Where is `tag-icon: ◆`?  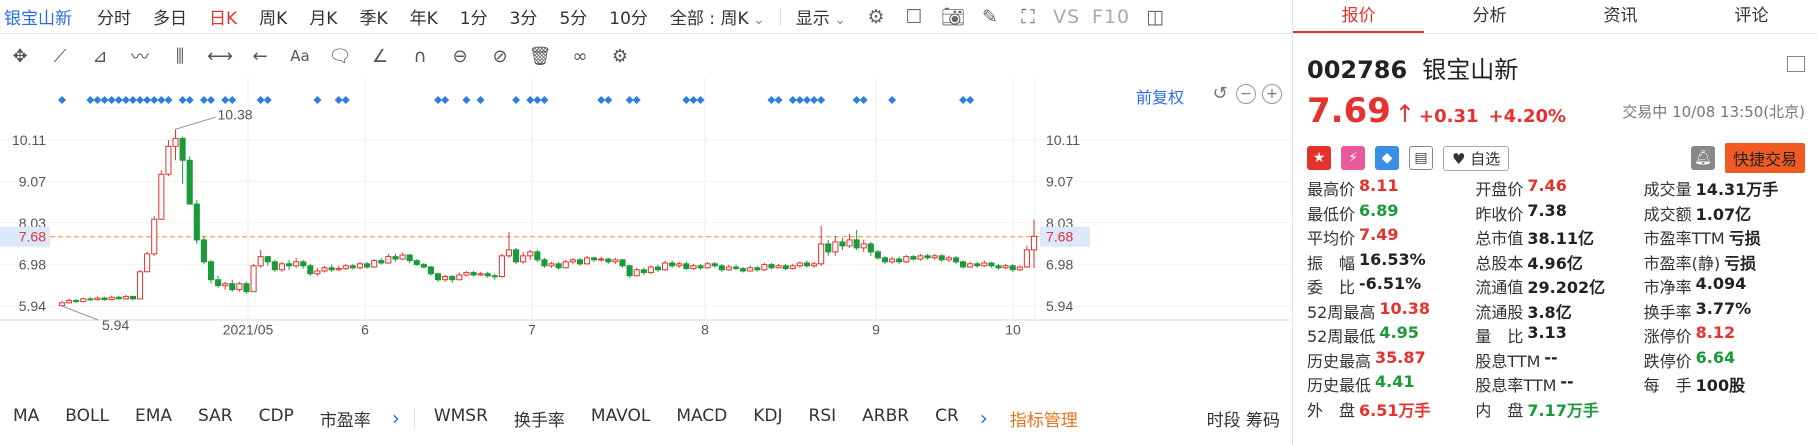
tag-icon: ◆ is located at coordinates (1387, 158).